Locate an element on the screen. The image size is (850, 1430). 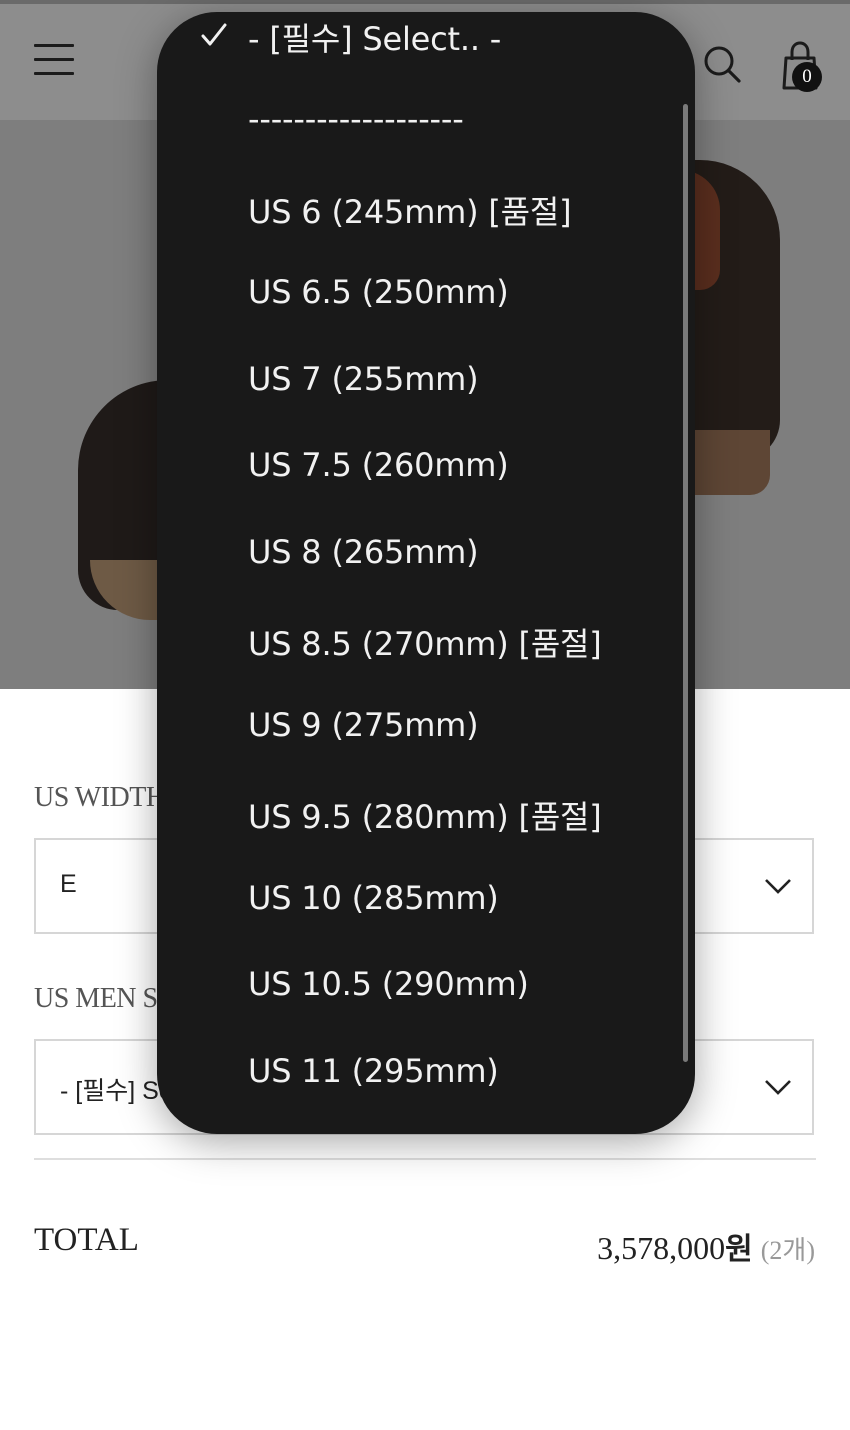
total-amount: 3,578,000 is located at coordinates (661, 1248).